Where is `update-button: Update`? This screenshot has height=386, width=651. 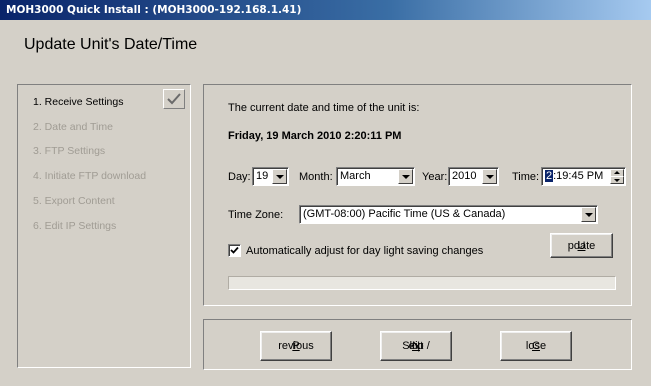 update-button: Update is located at coordinates (581, 245).